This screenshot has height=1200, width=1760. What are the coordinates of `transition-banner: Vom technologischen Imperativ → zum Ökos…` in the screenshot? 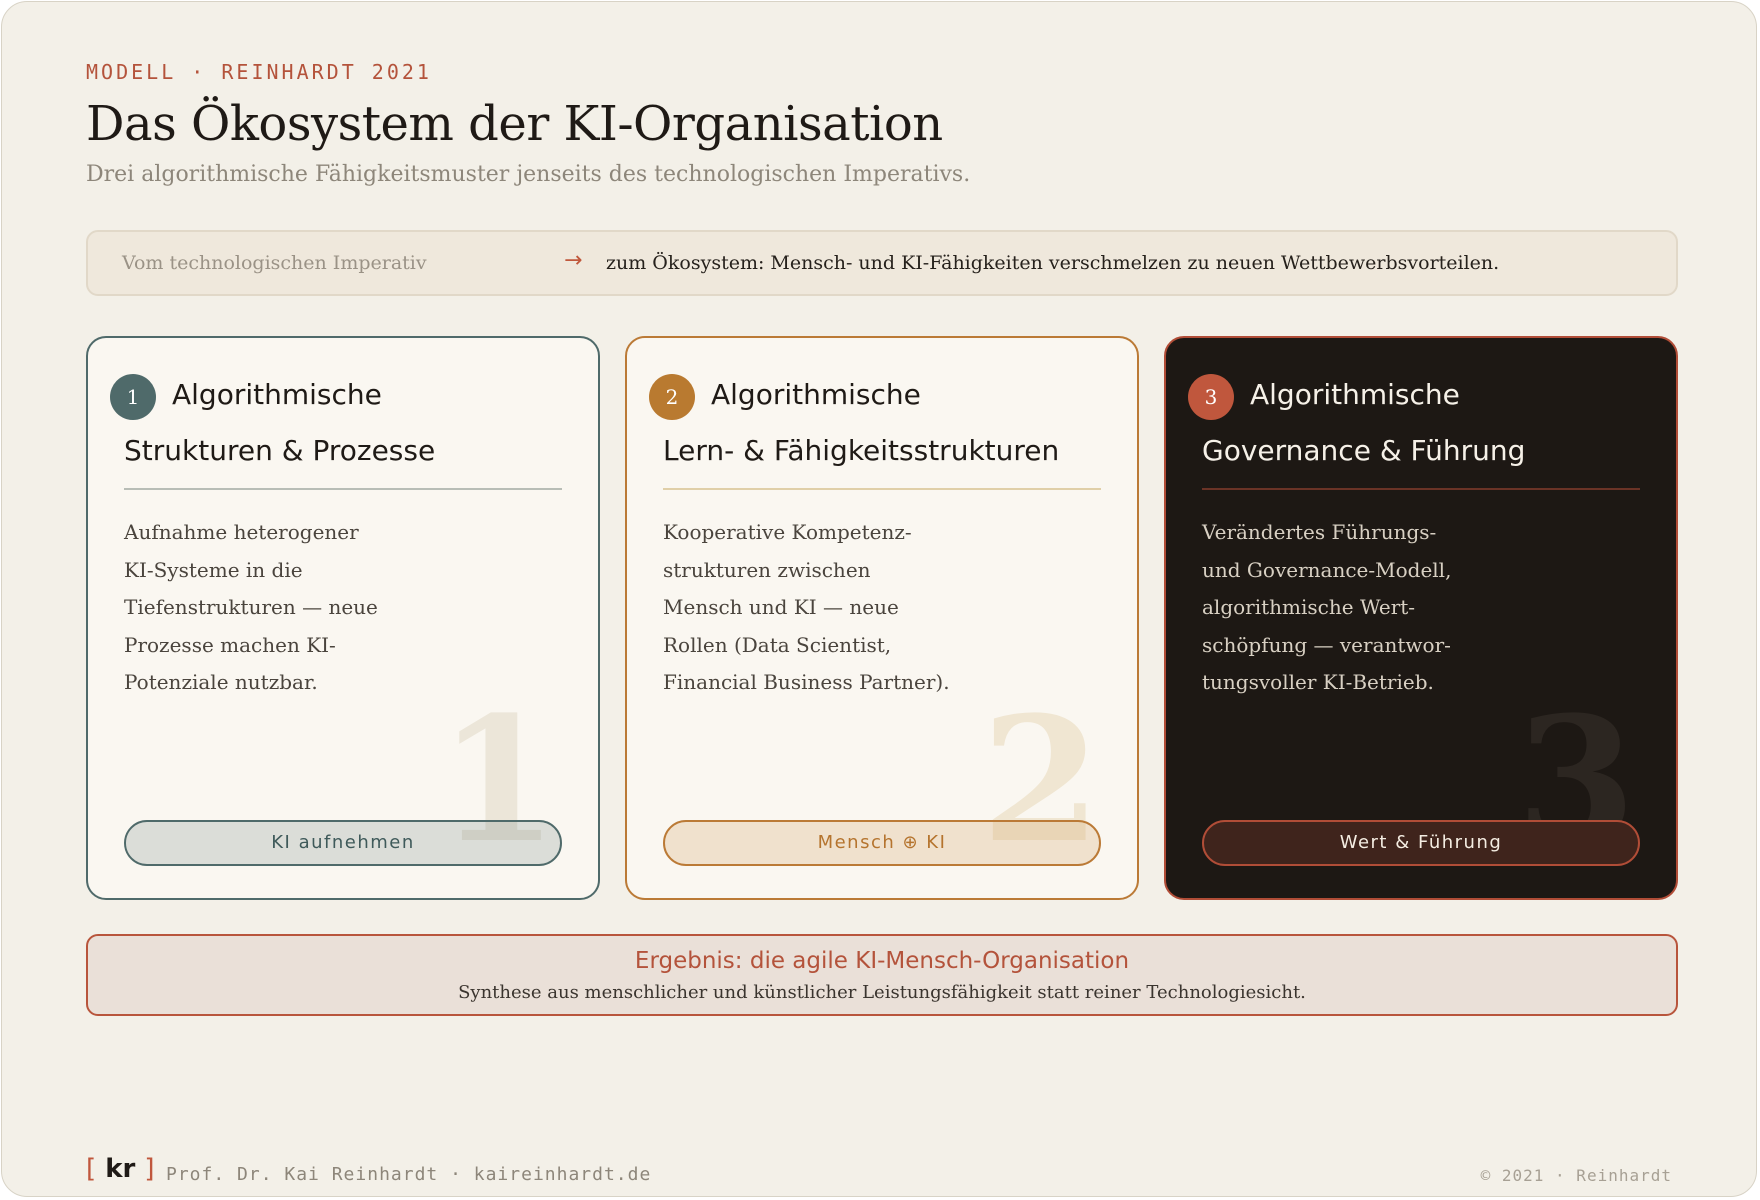 It's located at (882, 263).